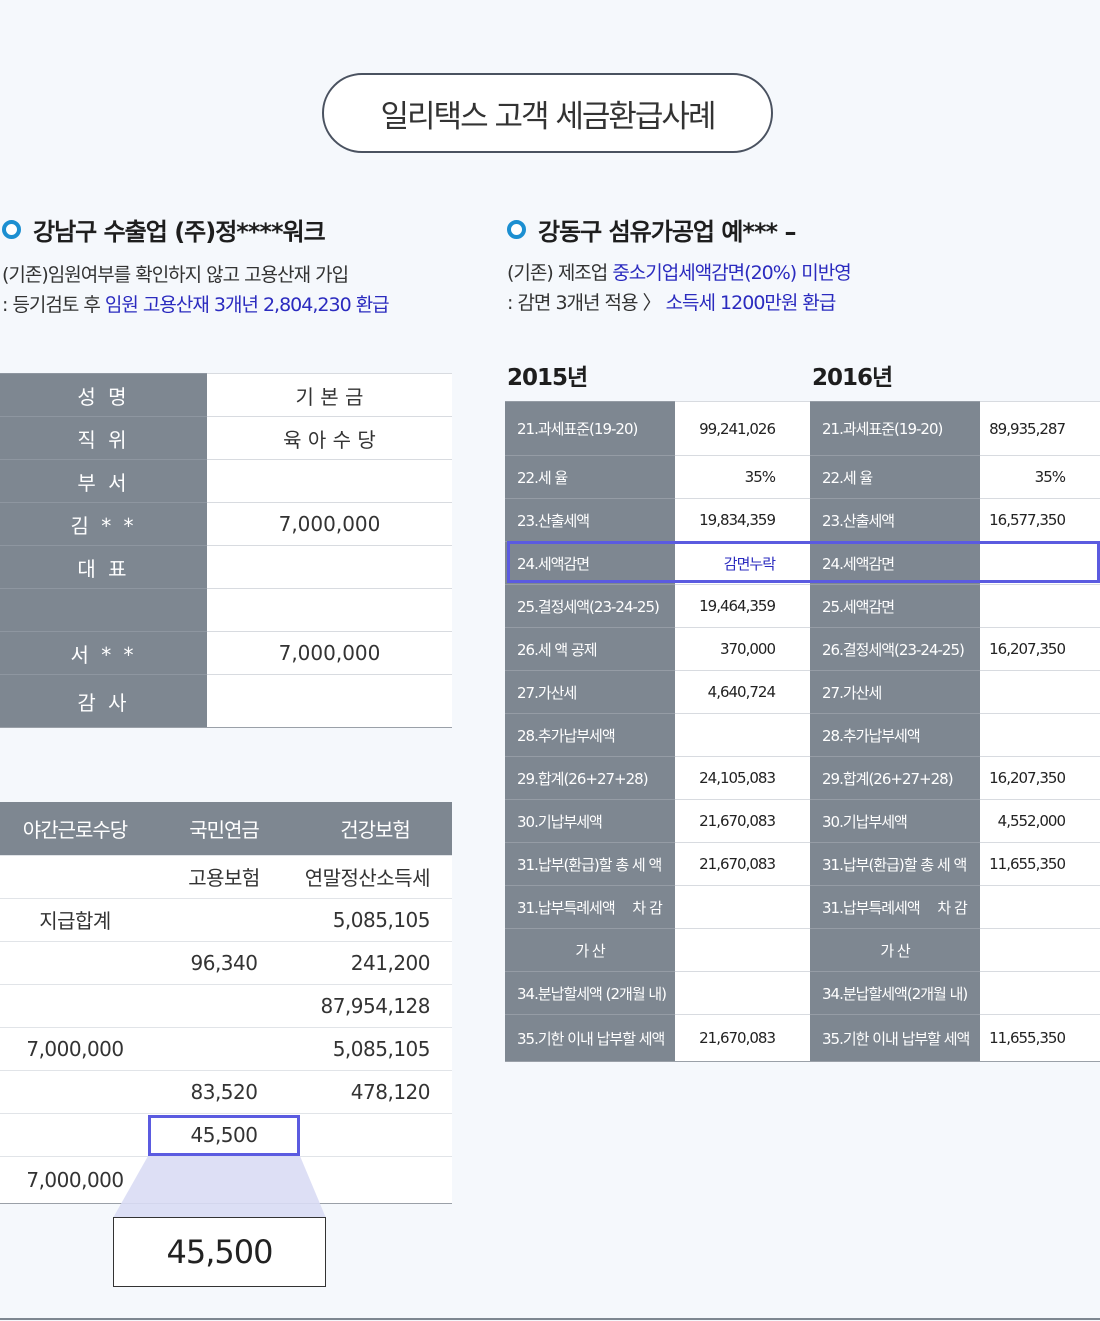  I want to click on deduction-cell: 83,520, so click(224, 1091).